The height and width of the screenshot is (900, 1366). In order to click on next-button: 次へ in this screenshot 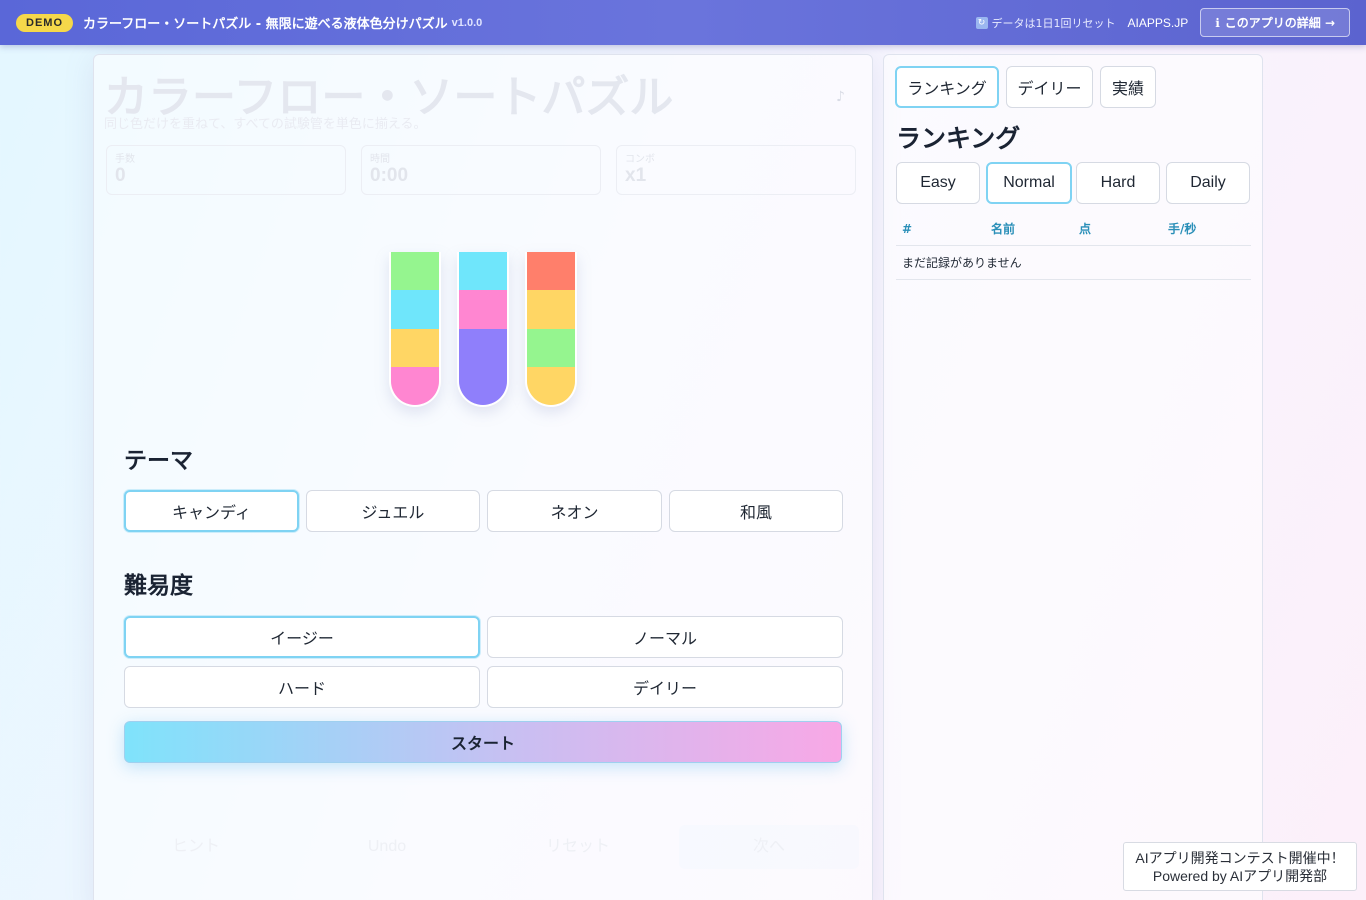, I will do `click(769, 847)`.